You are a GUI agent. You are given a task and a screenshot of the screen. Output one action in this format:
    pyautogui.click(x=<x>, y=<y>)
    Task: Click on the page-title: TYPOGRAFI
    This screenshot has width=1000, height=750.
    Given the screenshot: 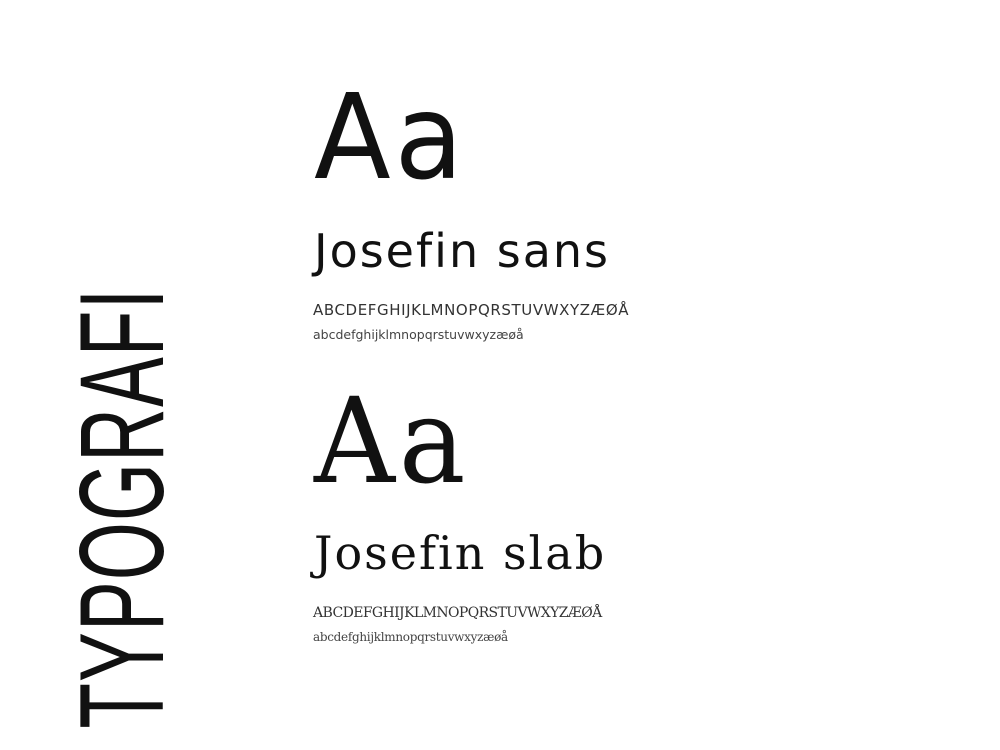 What is the action you would take?
    pyautogui.click(x=122, y=508)
    